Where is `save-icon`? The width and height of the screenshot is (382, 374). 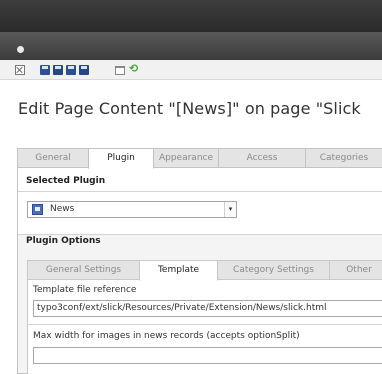 save-icon is located at coordinates (45, 70).